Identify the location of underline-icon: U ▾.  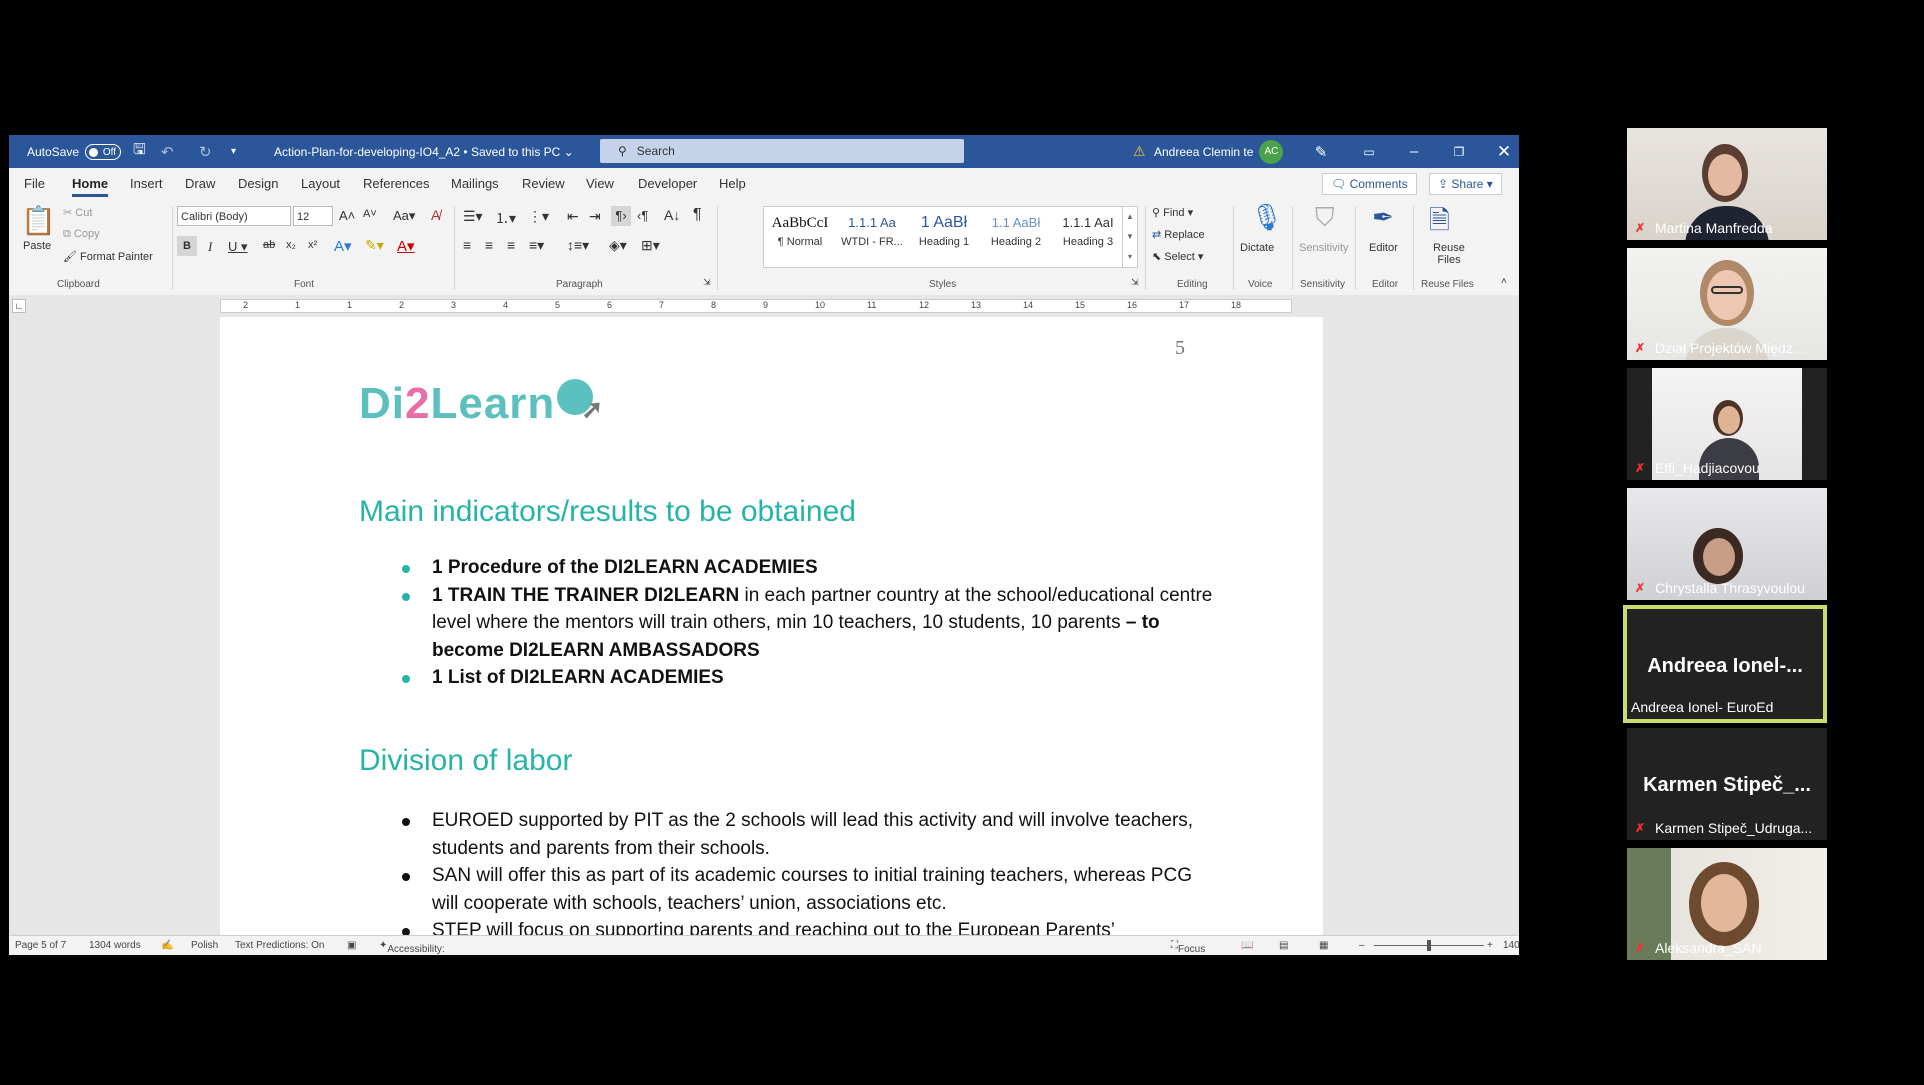
(238, 247).